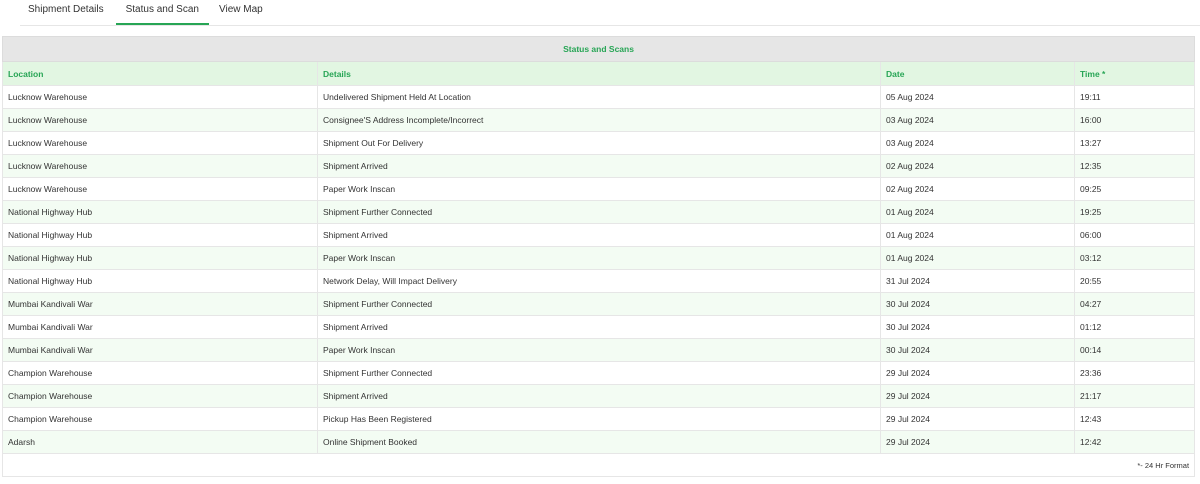 The height and width of the screenshot is (484, 1200). What do you see at coordinates (1134, 373) in the screenshot?
I see `time-cell: 23:36` at bounding box center [1134, 373].